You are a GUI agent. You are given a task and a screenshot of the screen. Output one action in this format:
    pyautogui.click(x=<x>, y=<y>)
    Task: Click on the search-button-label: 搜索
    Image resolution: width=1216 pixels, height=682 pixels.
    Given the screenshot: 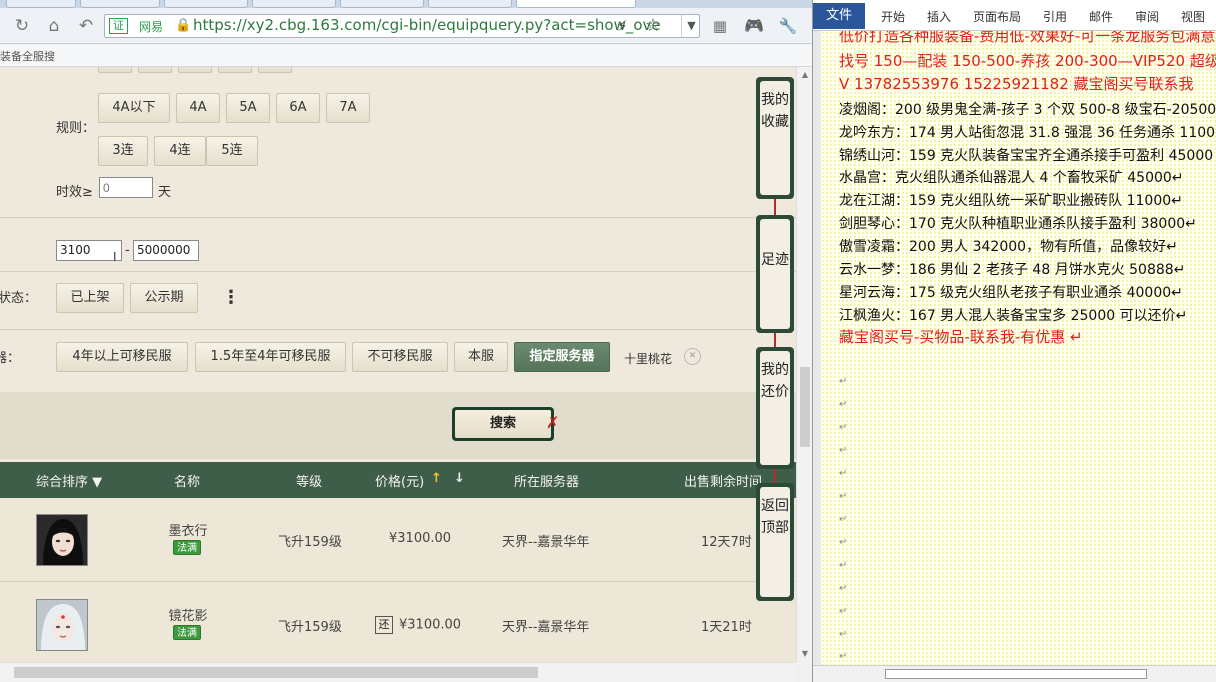 What is the action you would take?
    pyautogui.click(x=503, y=424)
    